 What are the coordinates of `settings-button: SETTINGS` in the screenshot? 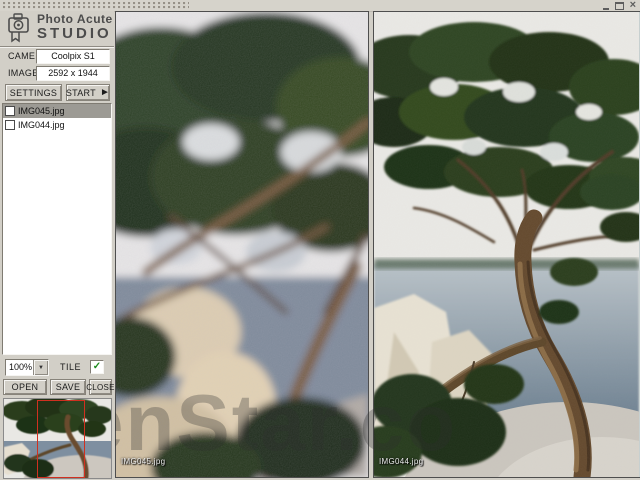 It's located at (33, 92).